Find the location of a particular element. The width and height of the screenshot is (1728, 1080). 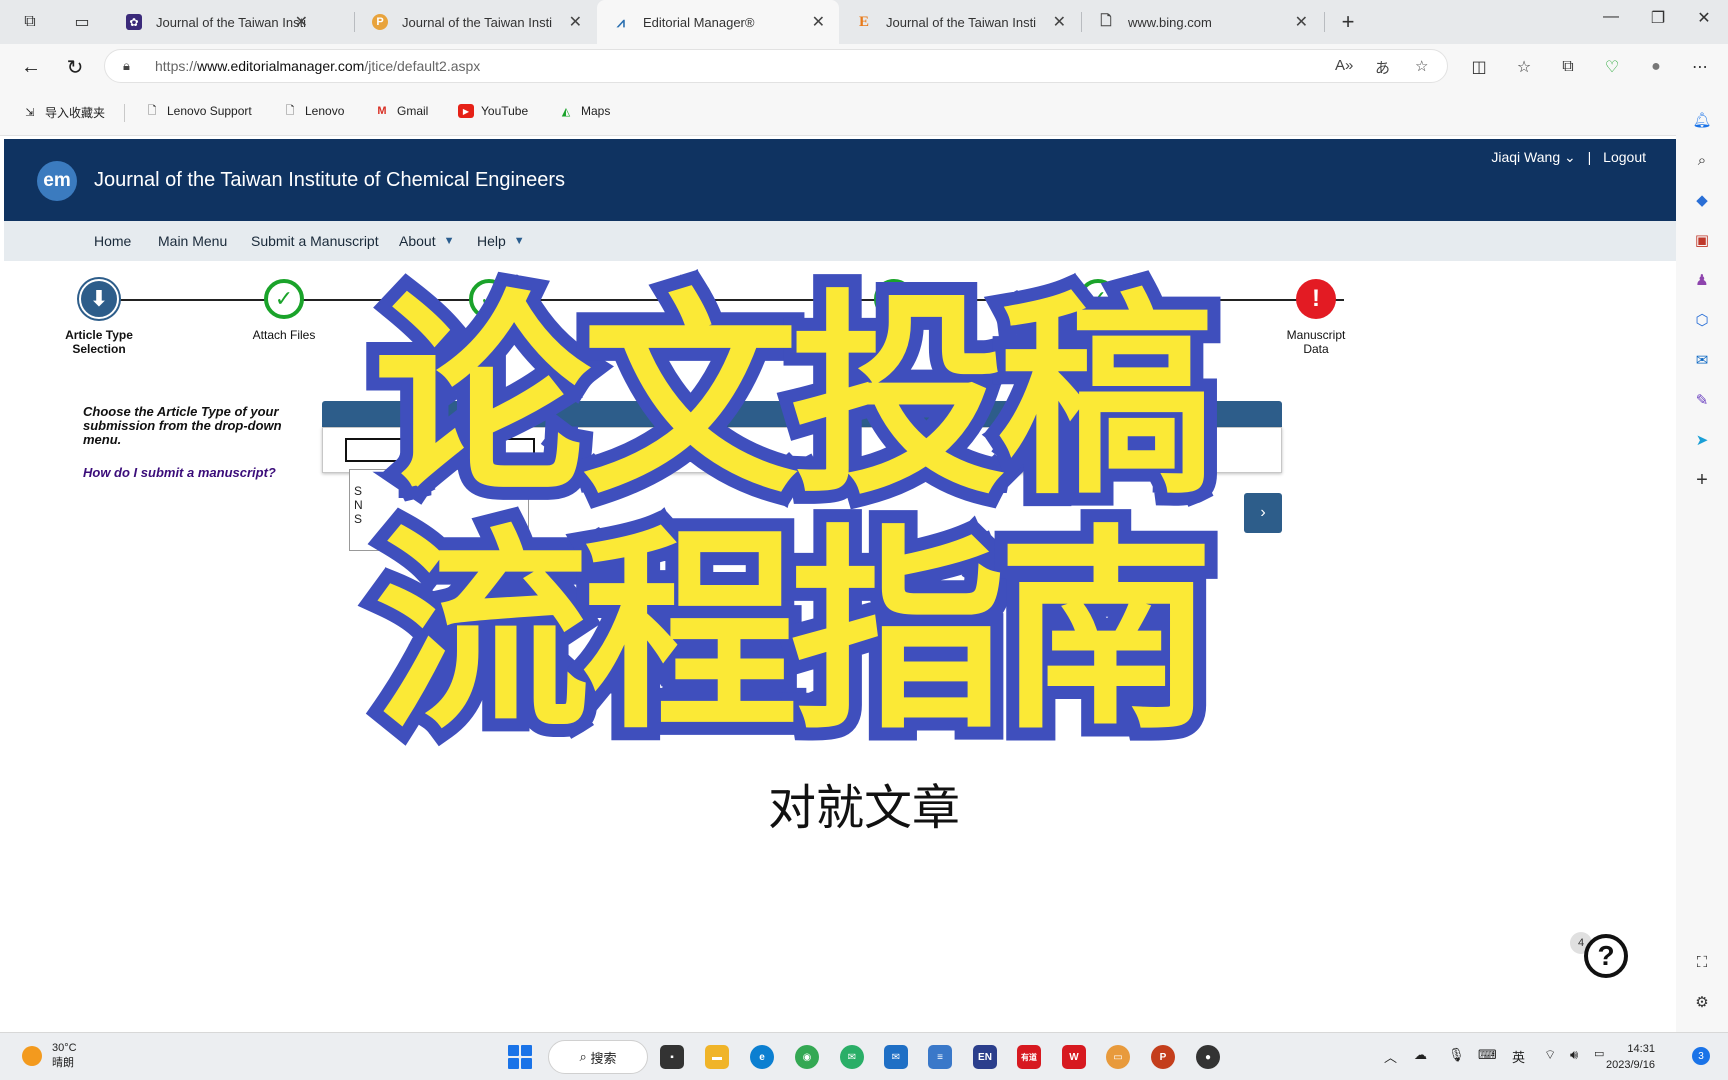

collections-icon: ⧉ is located at coordinates (1568, 67).